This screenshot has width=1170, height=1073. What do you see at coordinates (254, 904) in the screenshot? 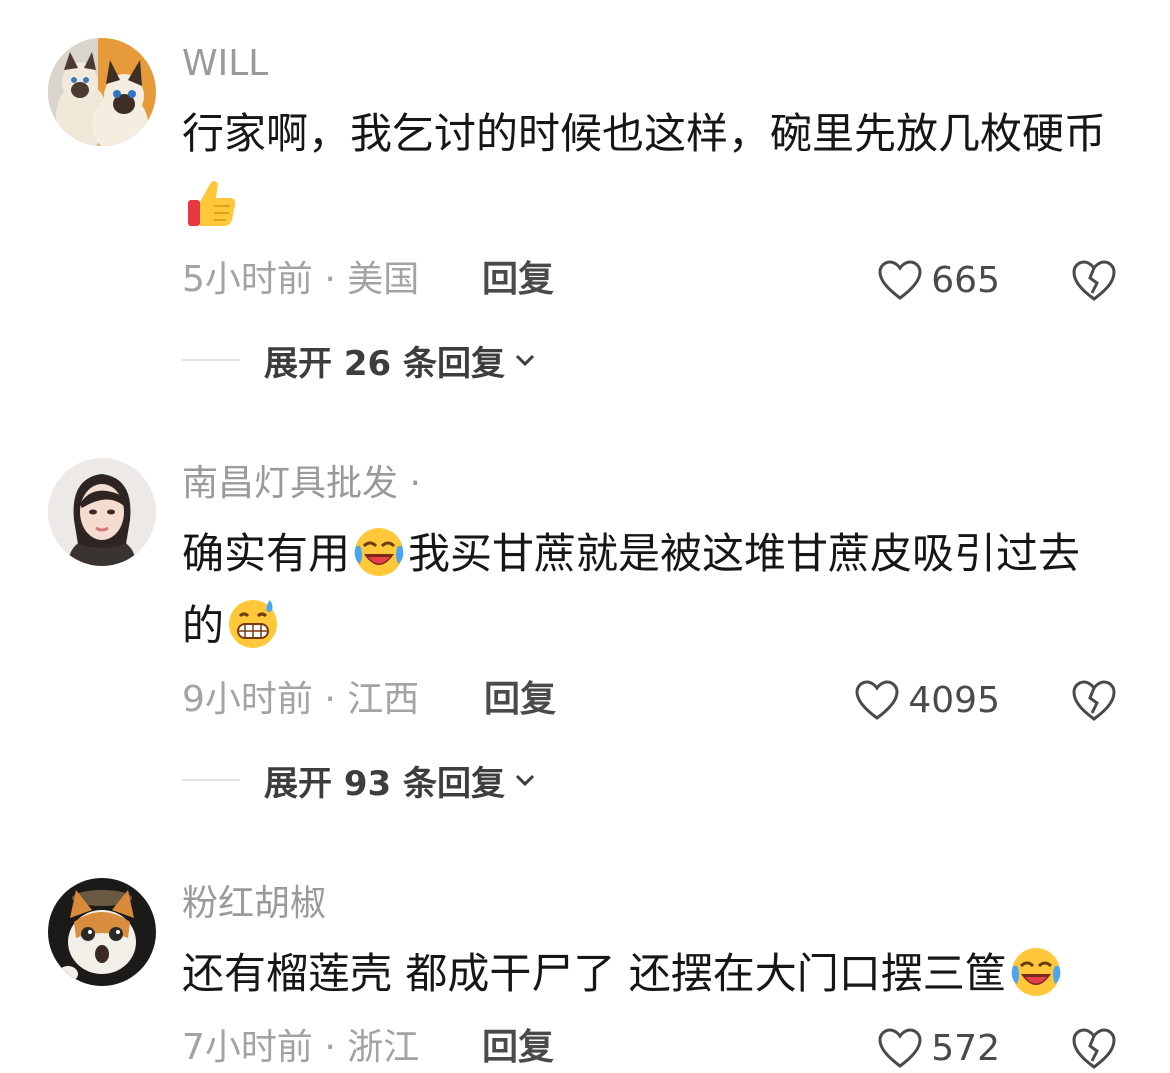
I see `username: 粉红胡椒` at bounding box center [254, 904].